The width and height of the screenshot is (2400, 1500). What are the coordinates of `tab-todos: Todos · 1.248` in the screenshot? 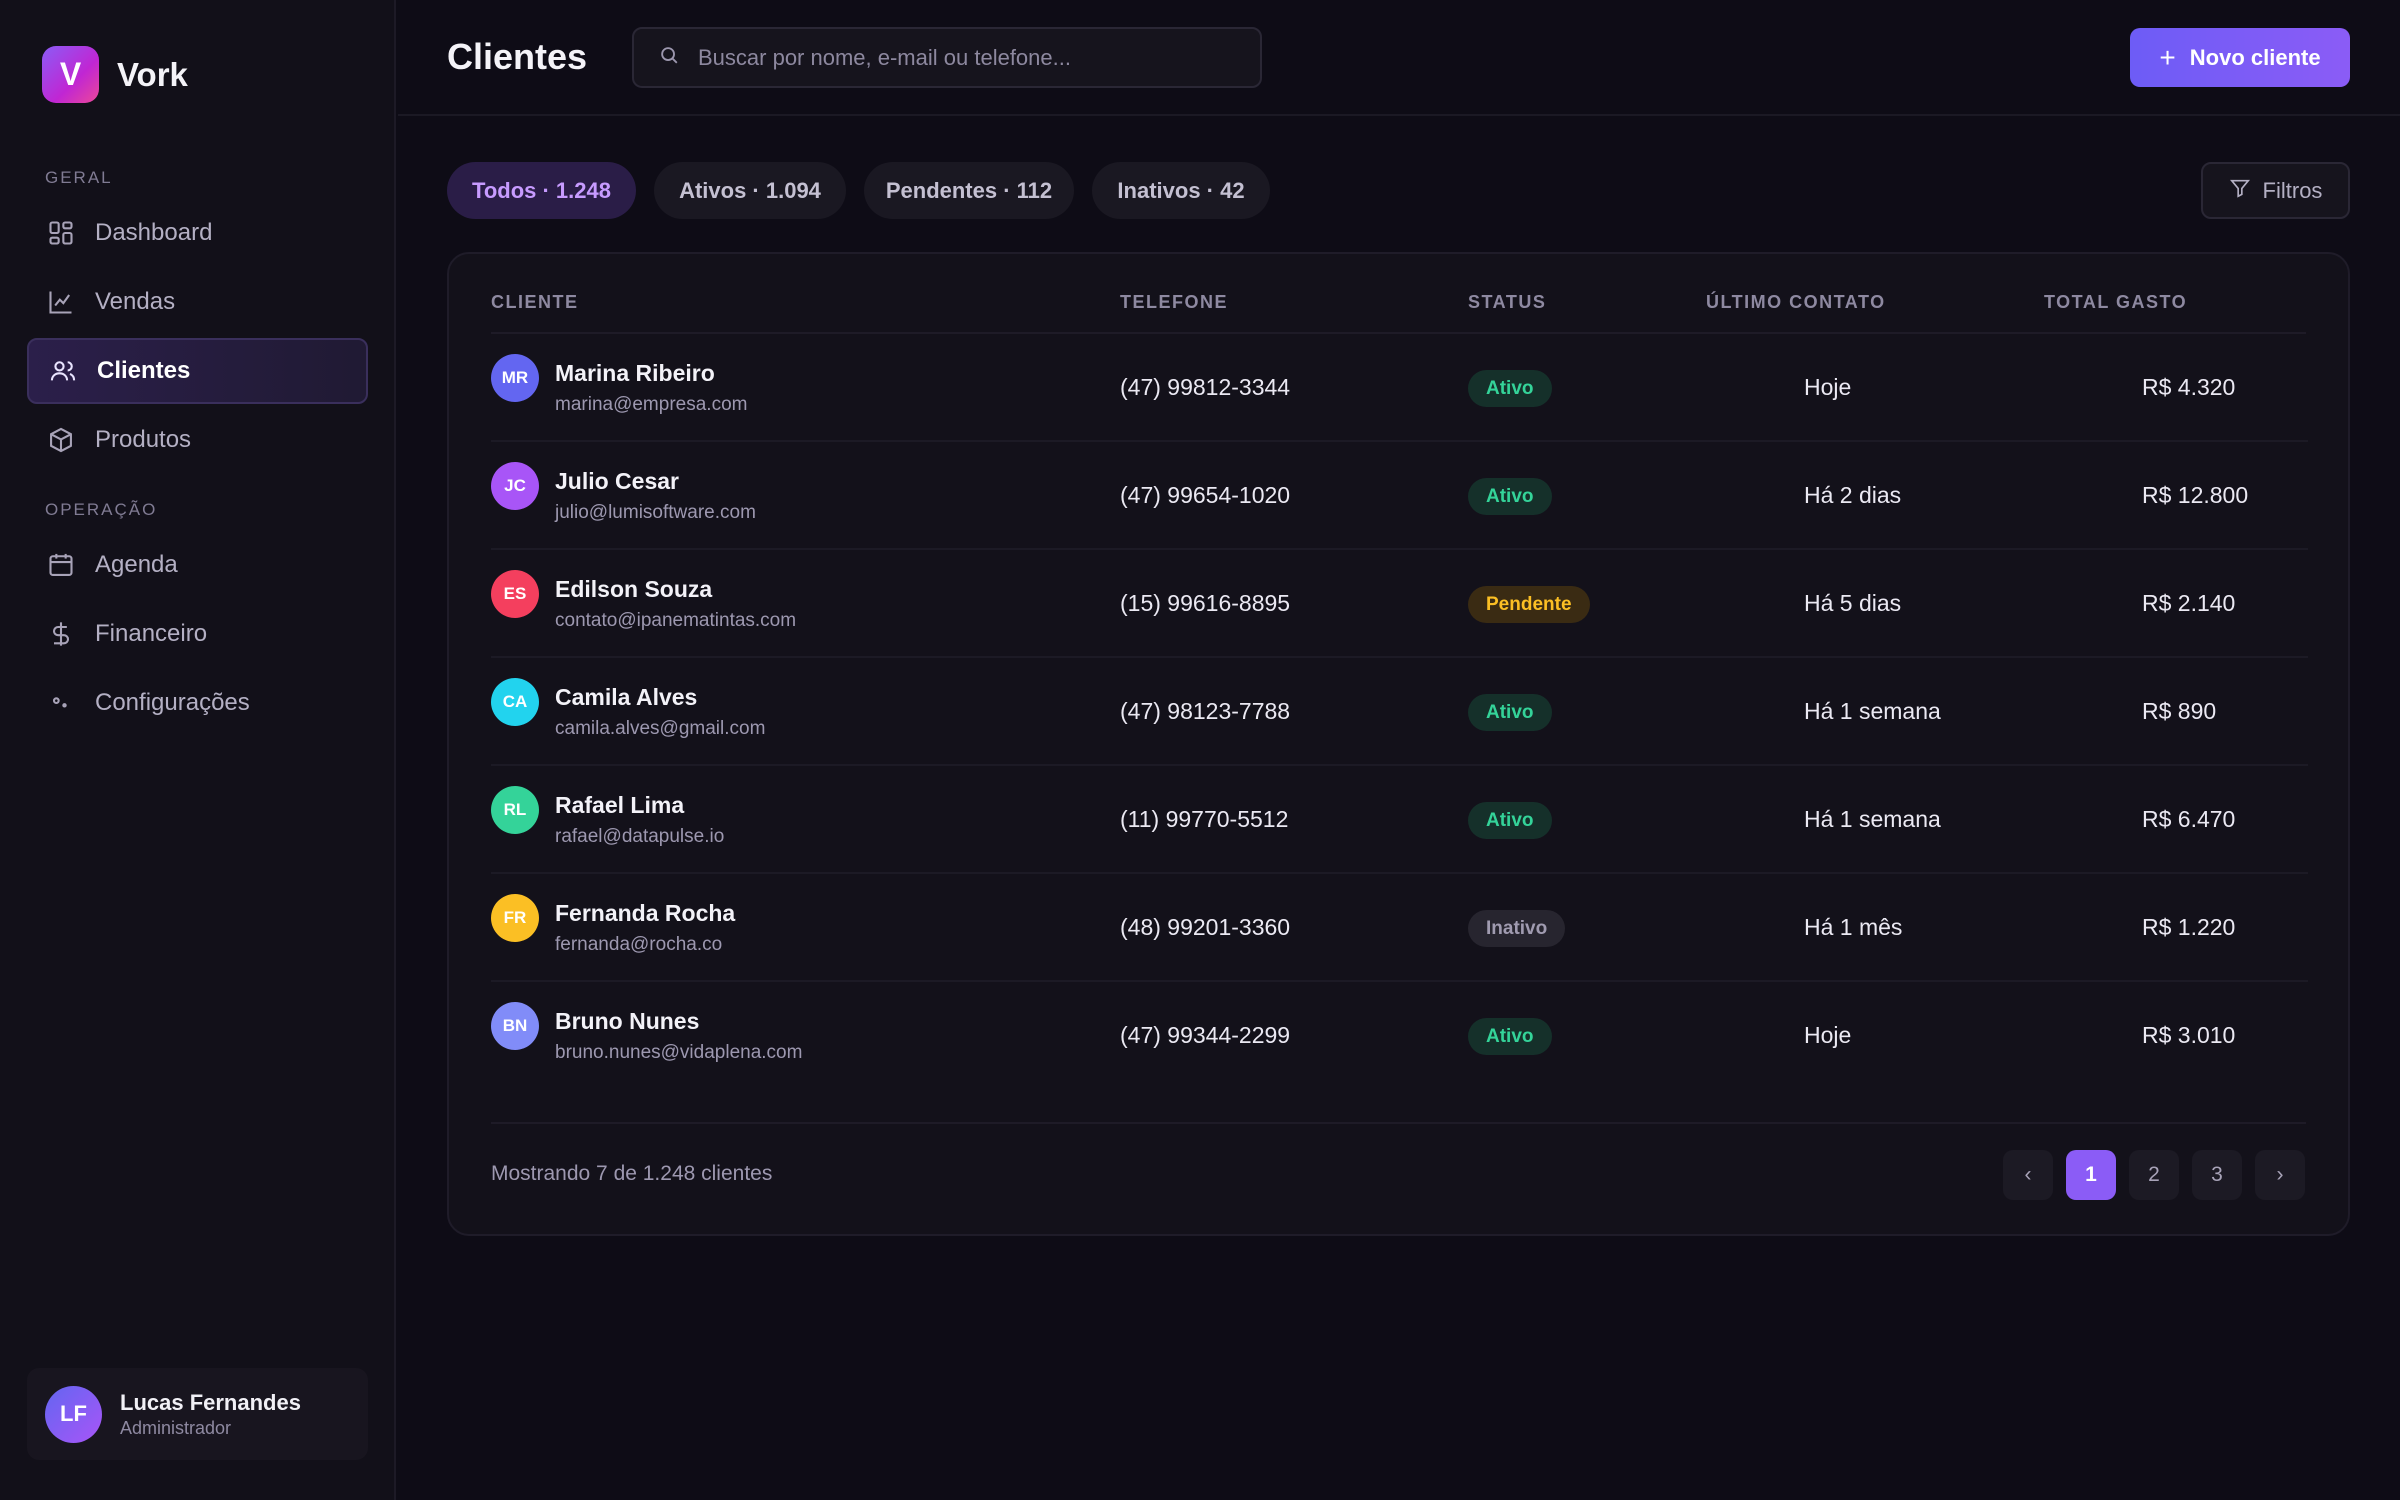 It's located at (541, 190).